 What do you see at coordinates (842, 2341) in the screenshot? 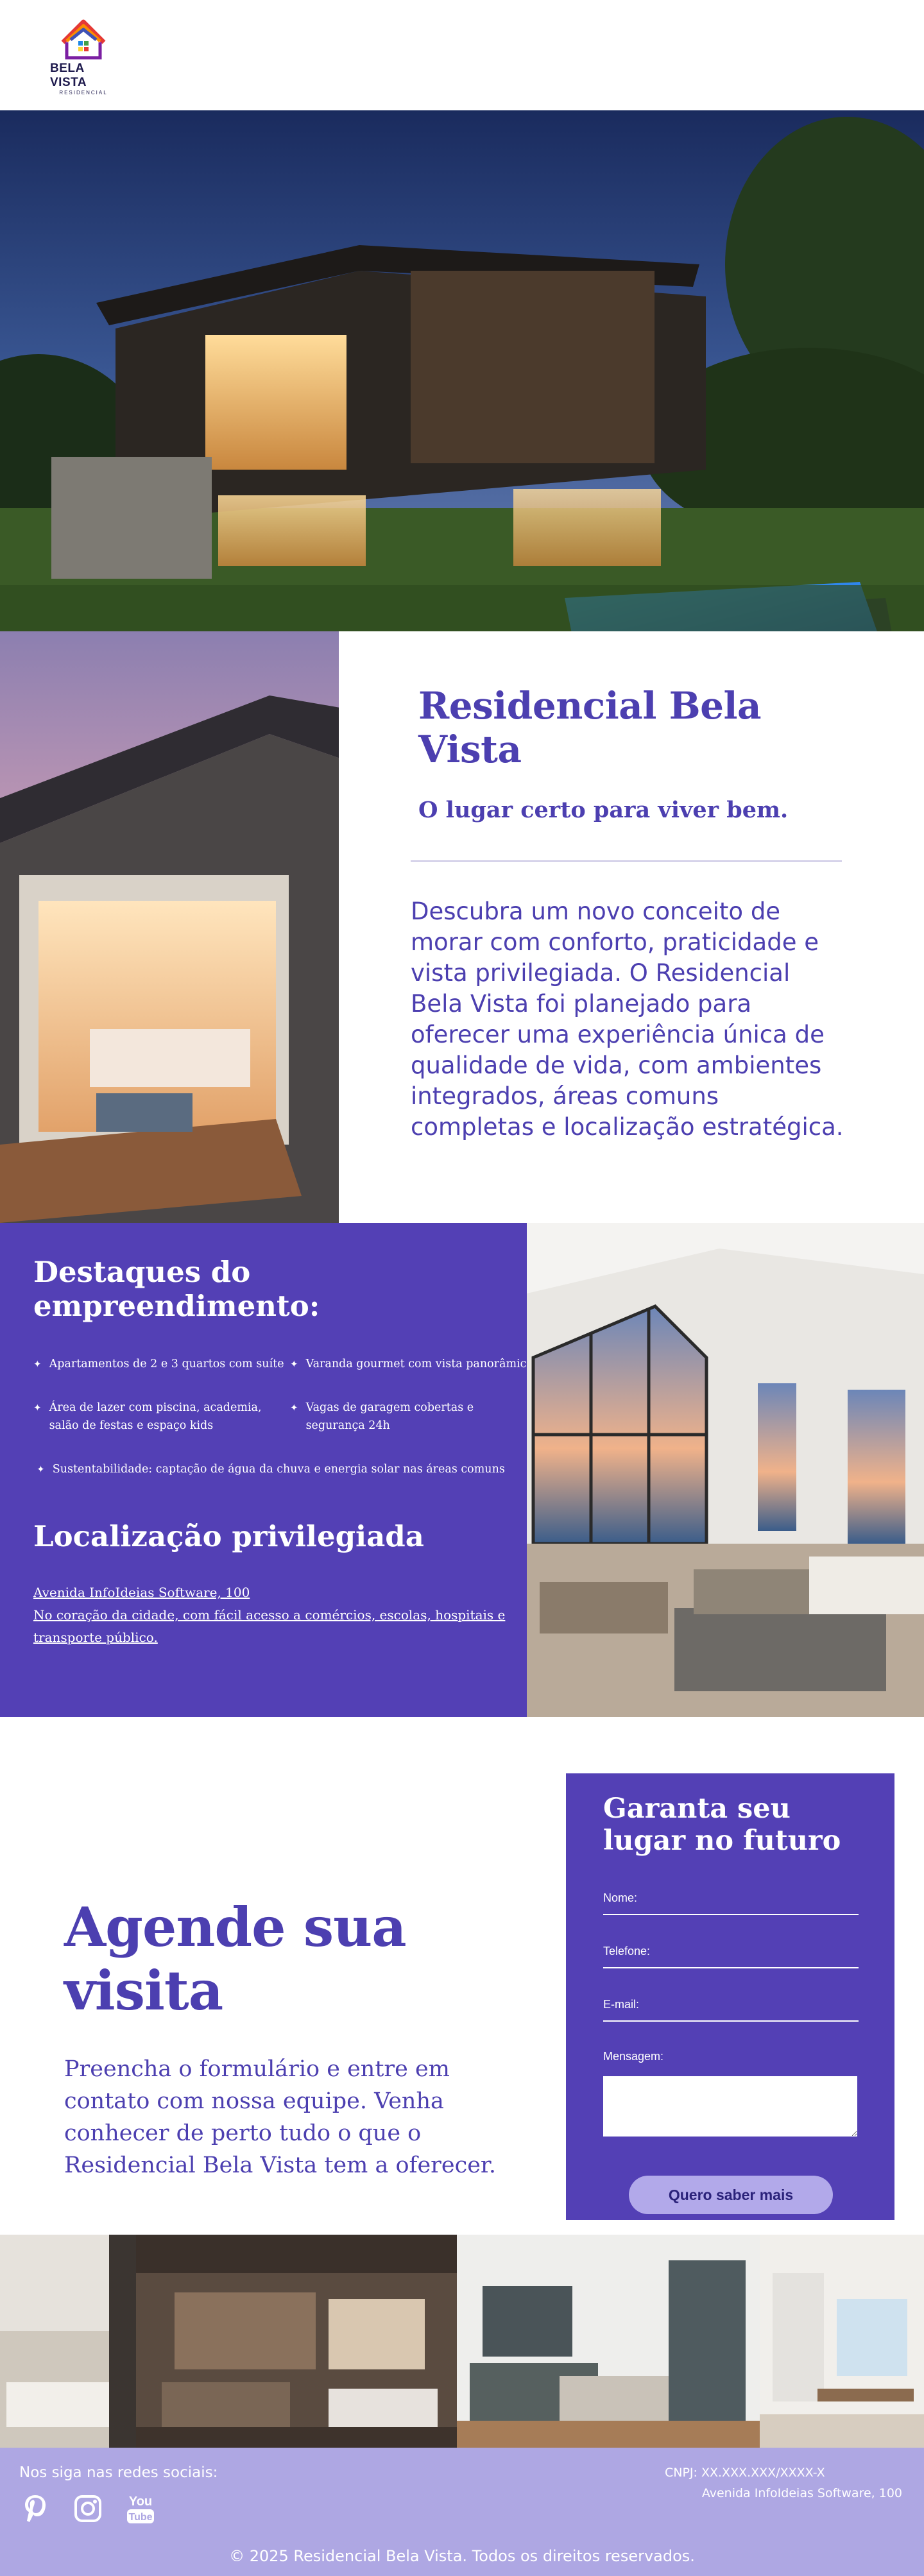
I see `gallery-photo-dining` at bounding box center [842, 2341].